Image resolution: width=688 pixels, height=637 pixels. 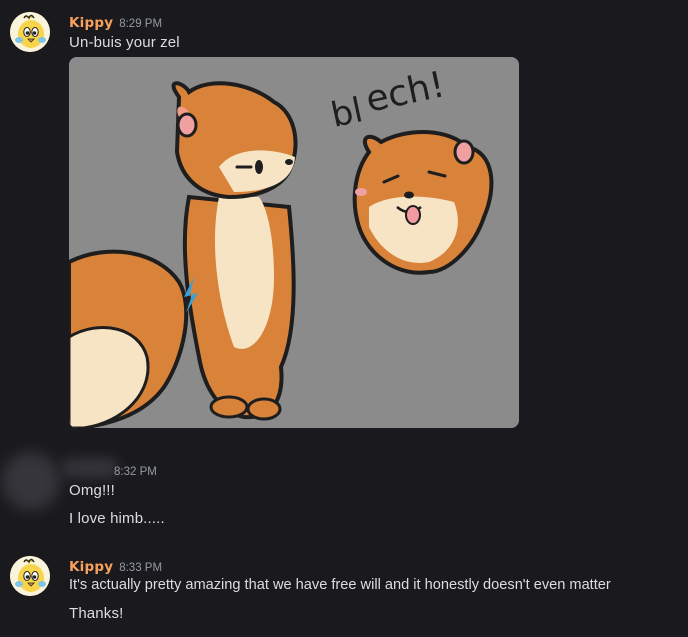 What do you see at coordinates (92, 490) in the screenshot?
I see `message-text: Omg!!!` at bounding box center [92, 490].